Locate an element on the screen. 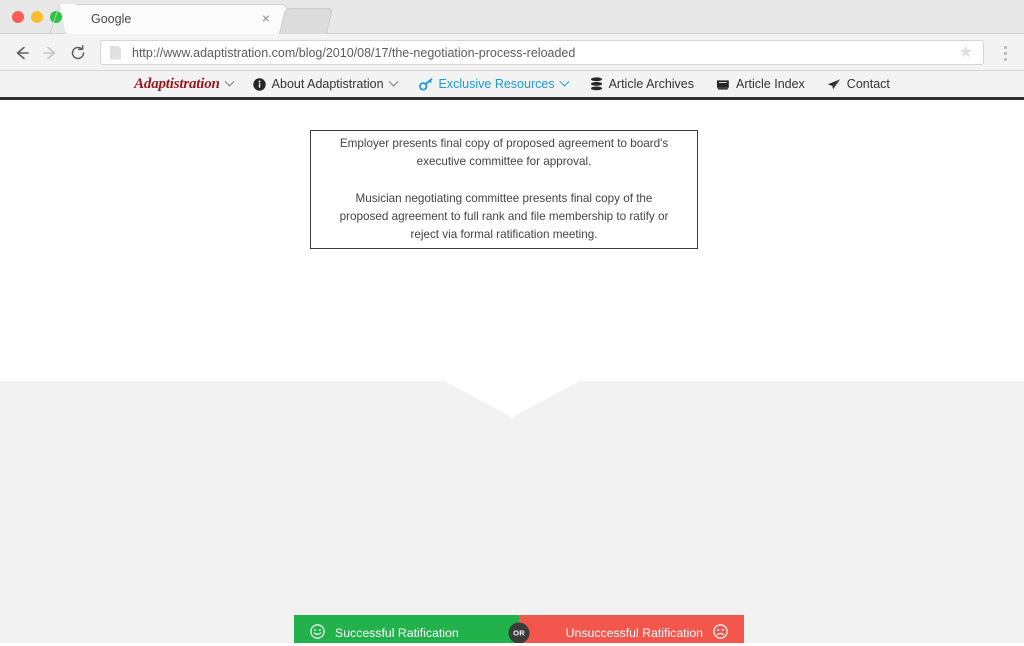  nav-item-about-adaptistration: About Adaptistration is located at coordinates (325, 84).